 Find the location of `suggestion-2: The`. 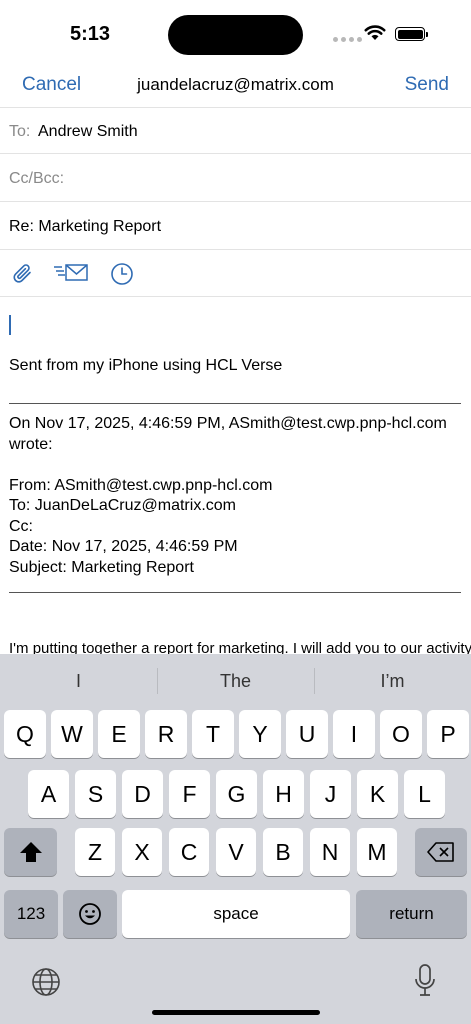

suggestion-2: The is located at coordinates (235, 681).